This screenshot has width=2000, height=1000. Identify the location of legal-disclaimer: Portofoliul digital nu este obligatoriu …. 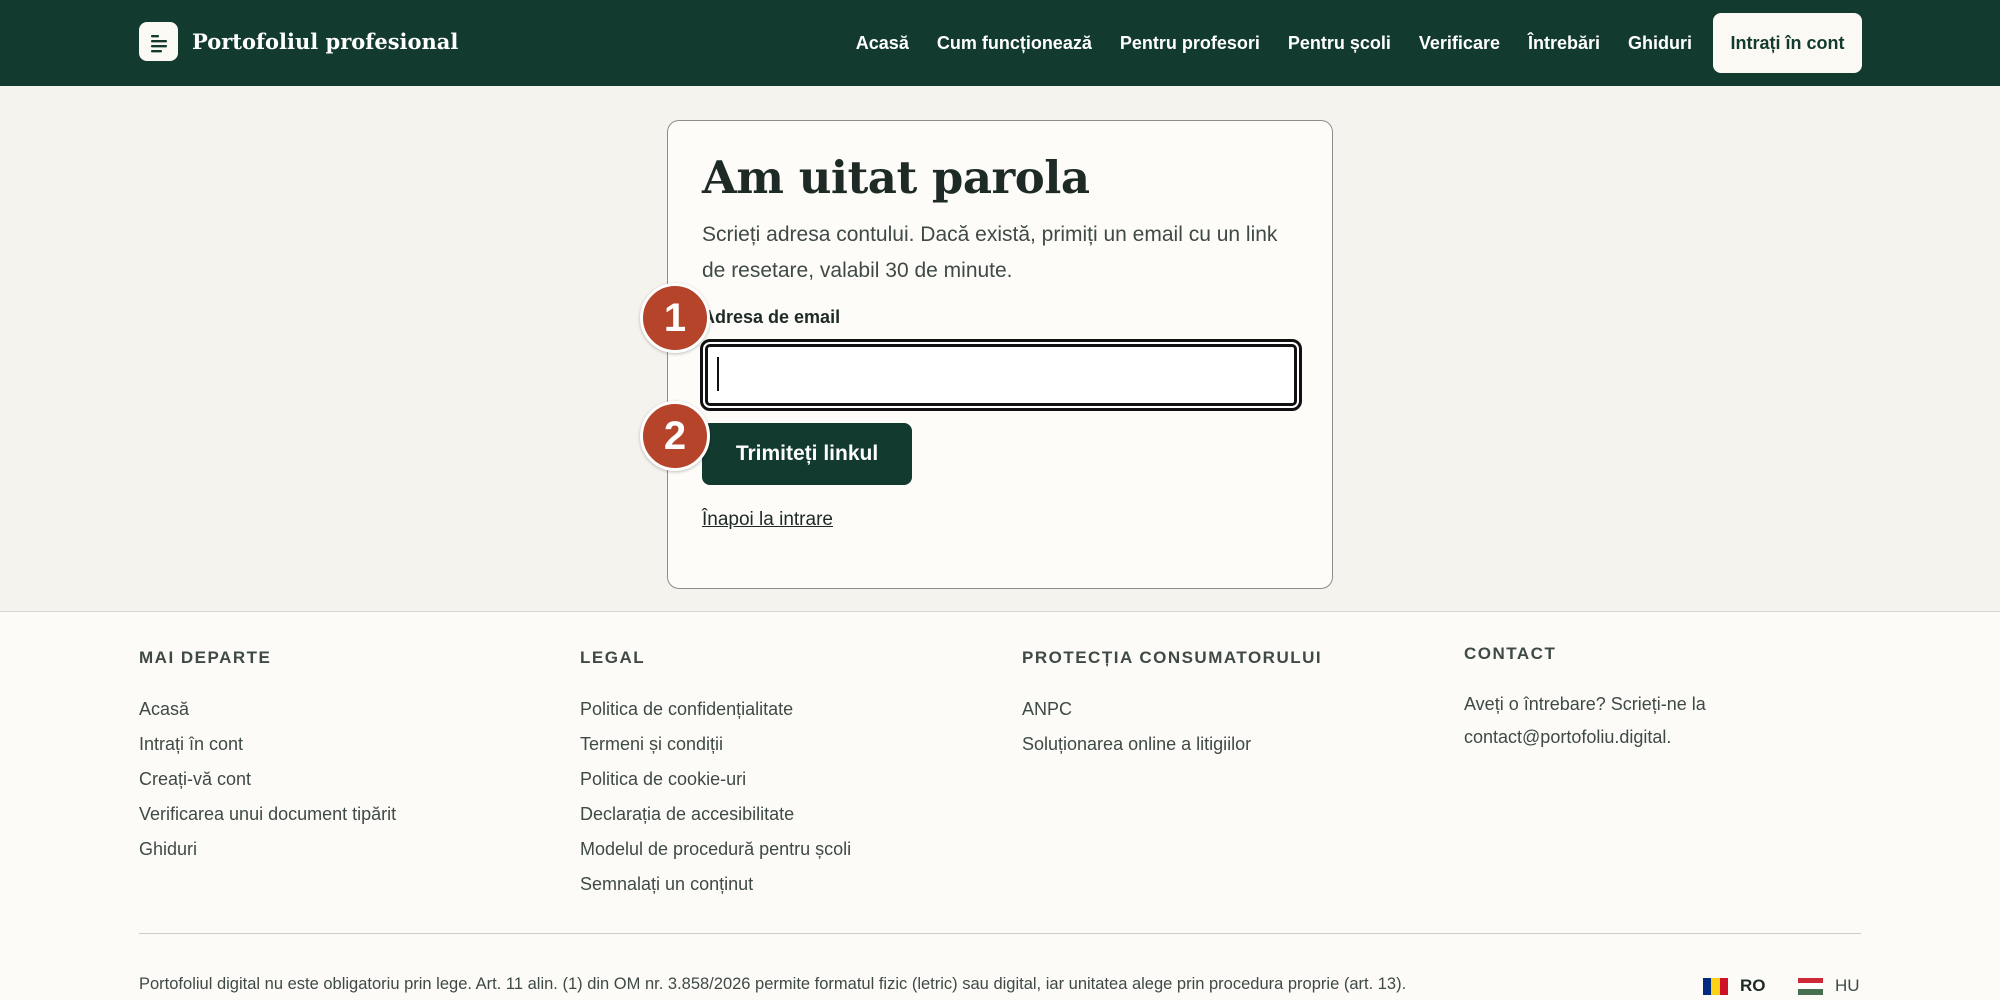
(773, 984).